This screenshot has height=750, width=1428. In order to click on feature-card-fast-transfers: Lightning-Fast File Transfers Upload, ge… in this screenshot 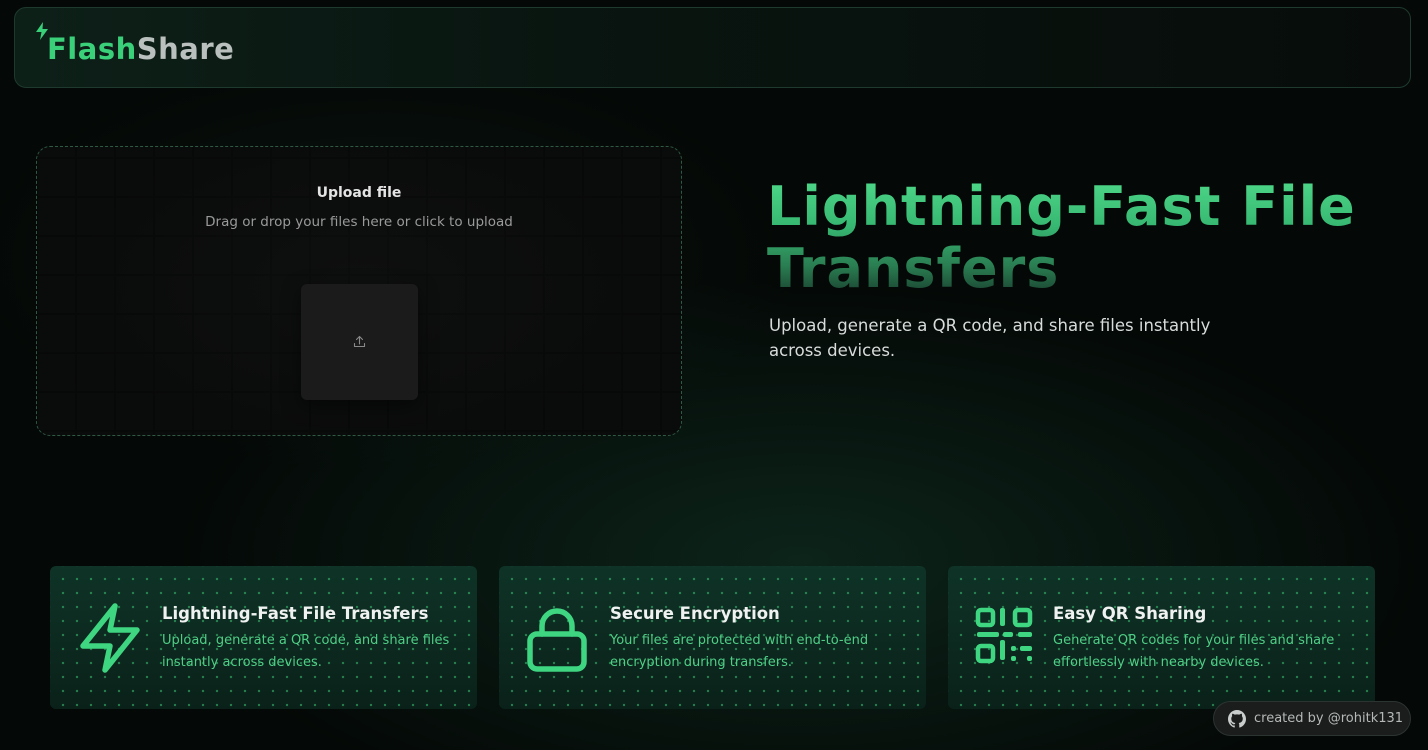, I will do `click(263, 637)`.